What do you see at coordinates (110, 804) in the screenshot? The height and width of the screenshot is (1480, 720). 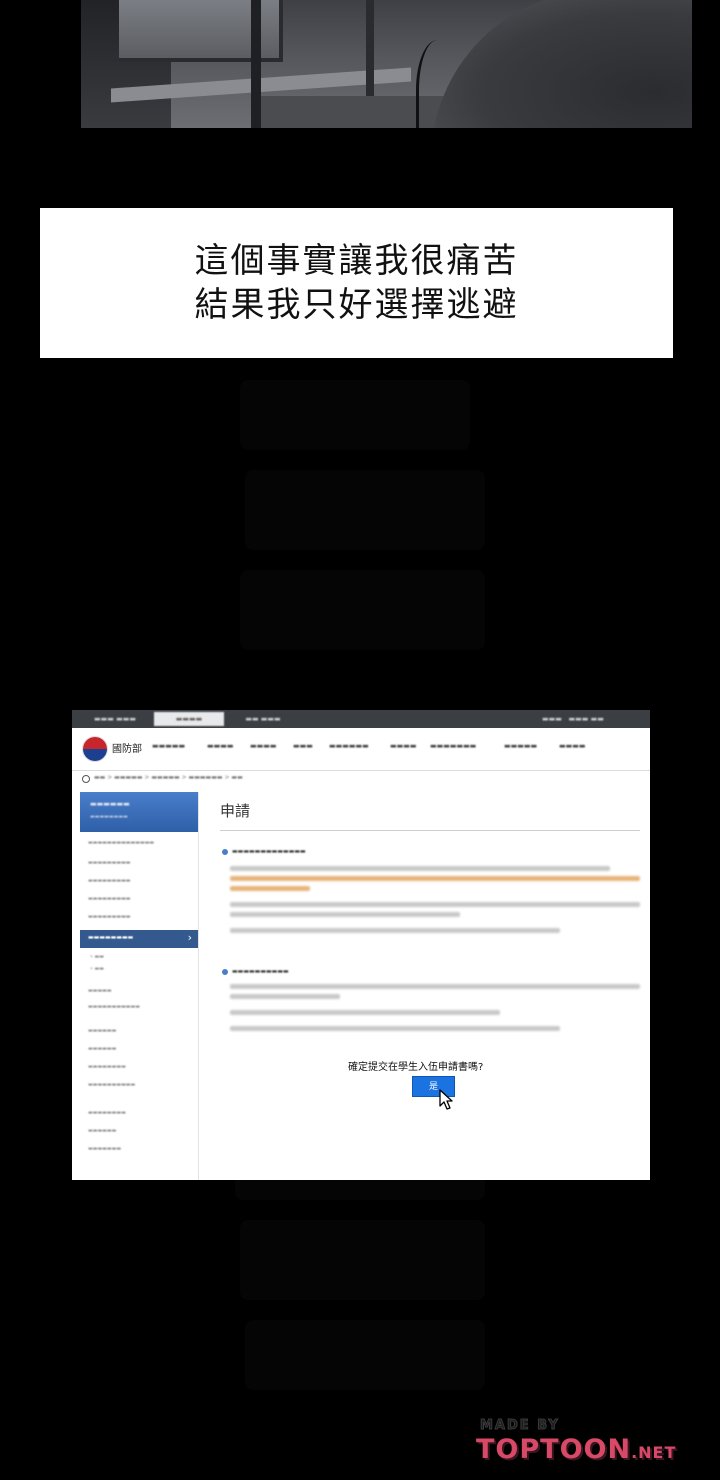 I see `sidebar-title: ▬▬▬▬▬▬` at bounding box center [110, 804].